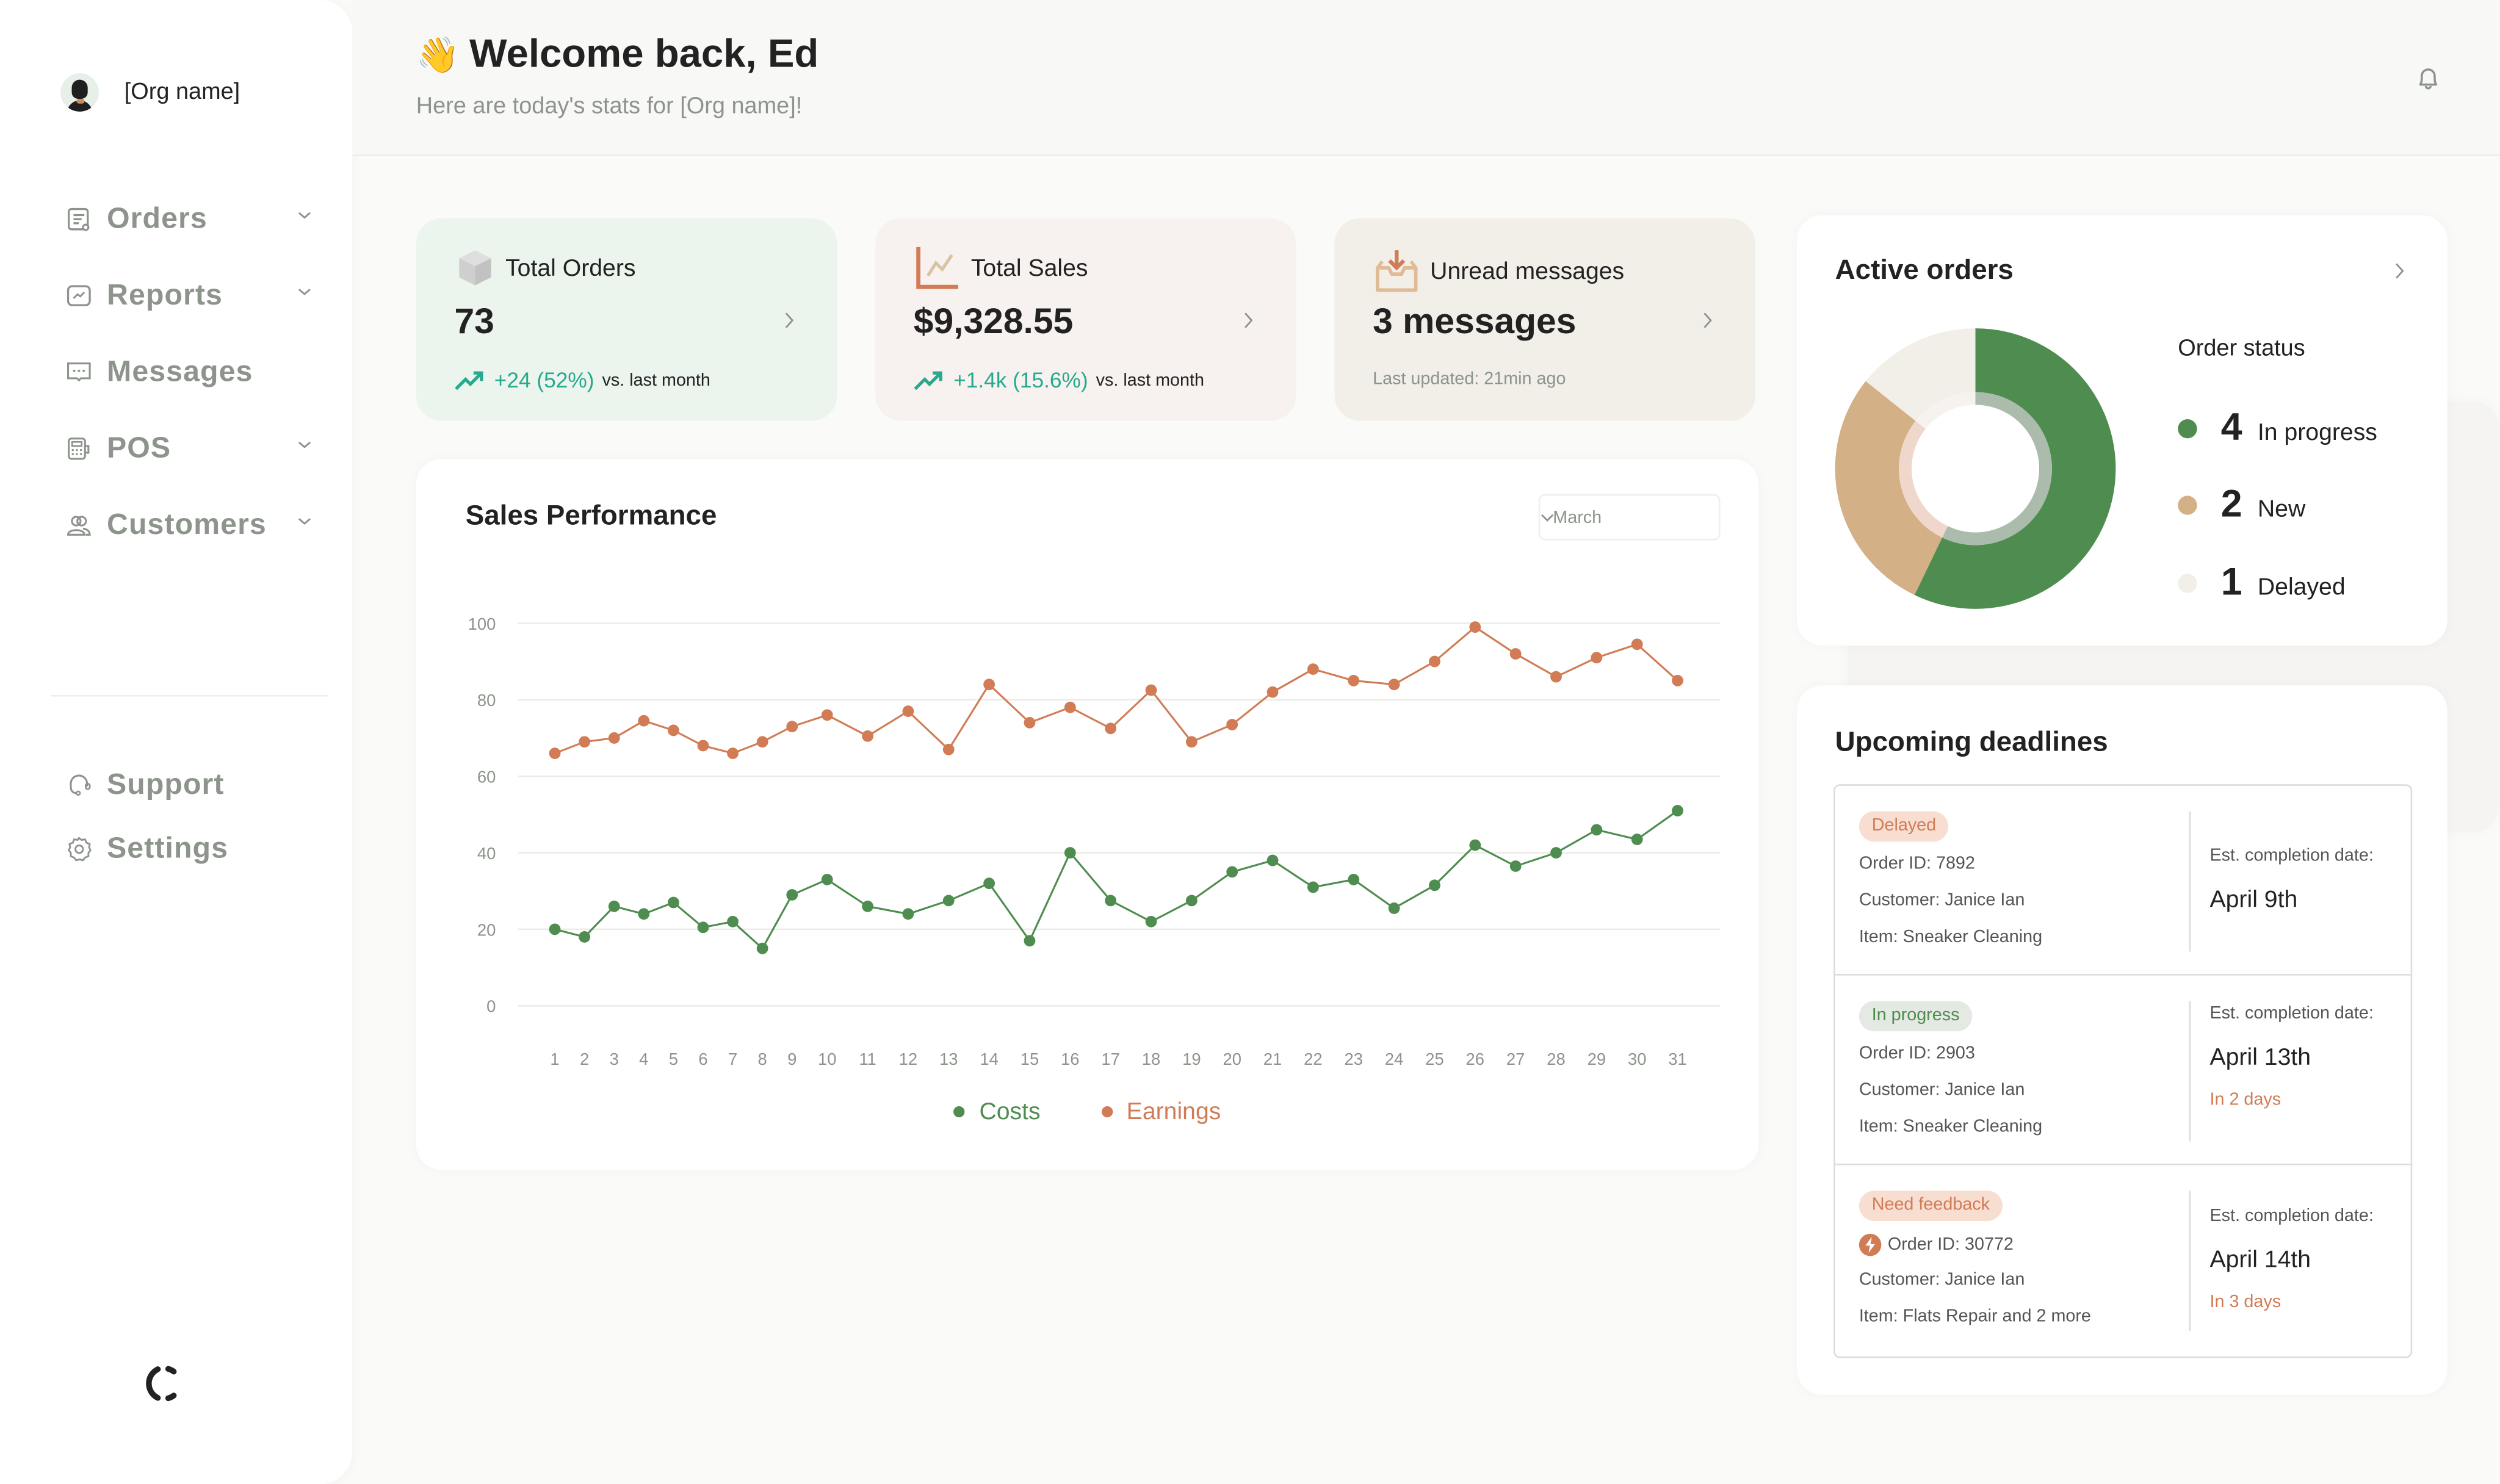 The width and height of the screenshot is (2500, 1484). What do you see at coordinates (2231, 428) in the screenshot?
I see `status-count: 4` at bounding box center [2231, 428].